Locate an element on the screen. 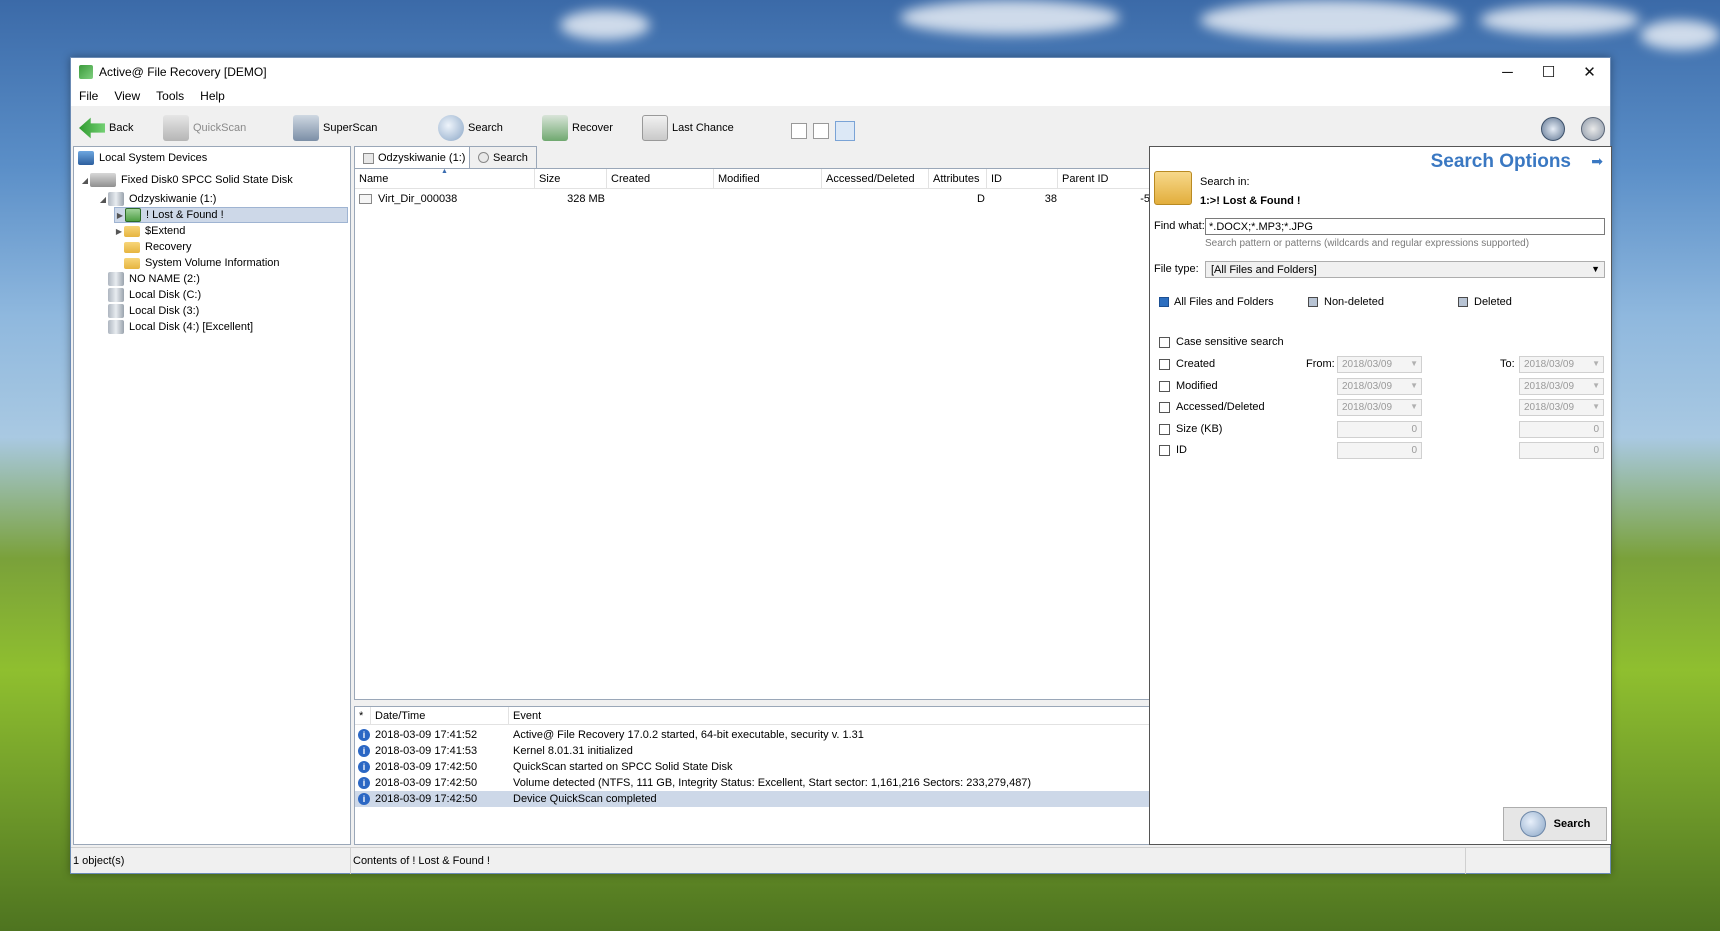  file-type-select: [All Files and Folders] ▼ is located at coordinates (1405, 269).